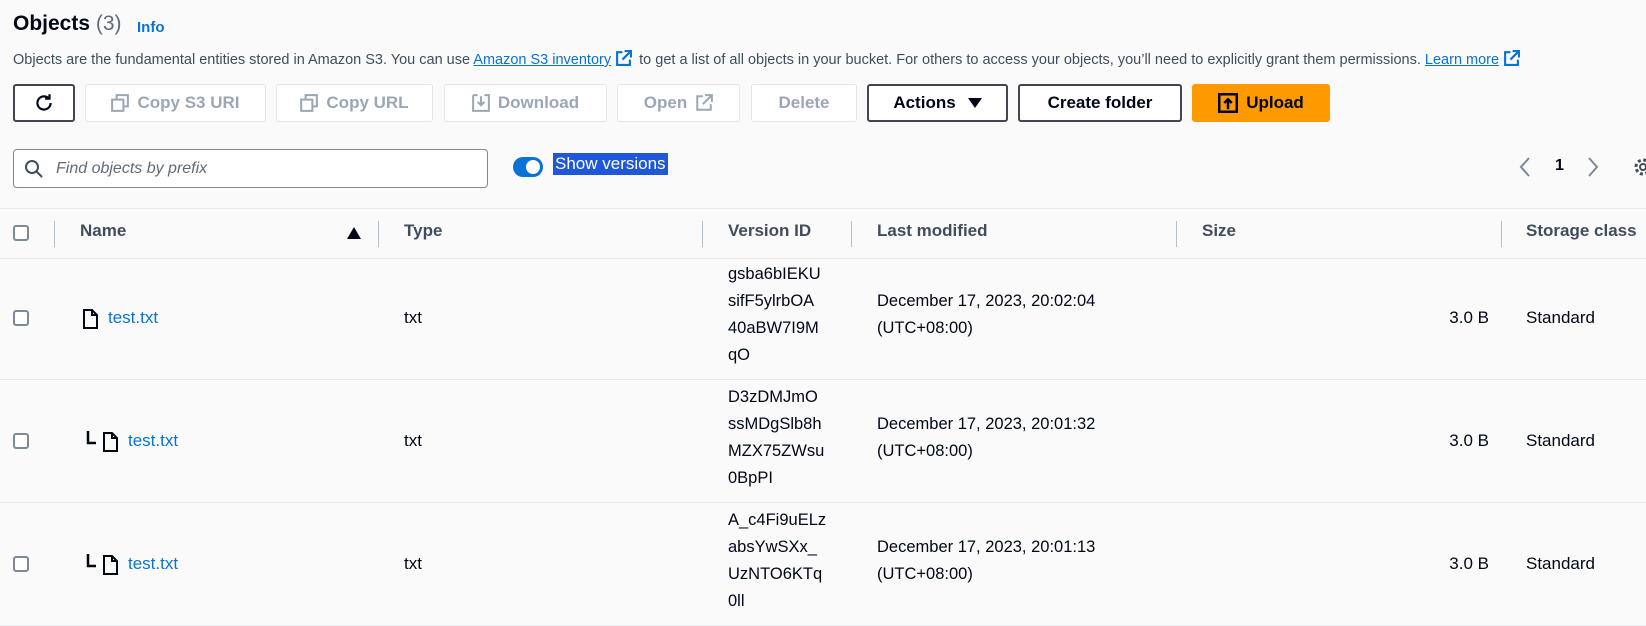 The image size is (1646, 626). I want to click on create-folder-button: Create folder, so click(1100, 103).